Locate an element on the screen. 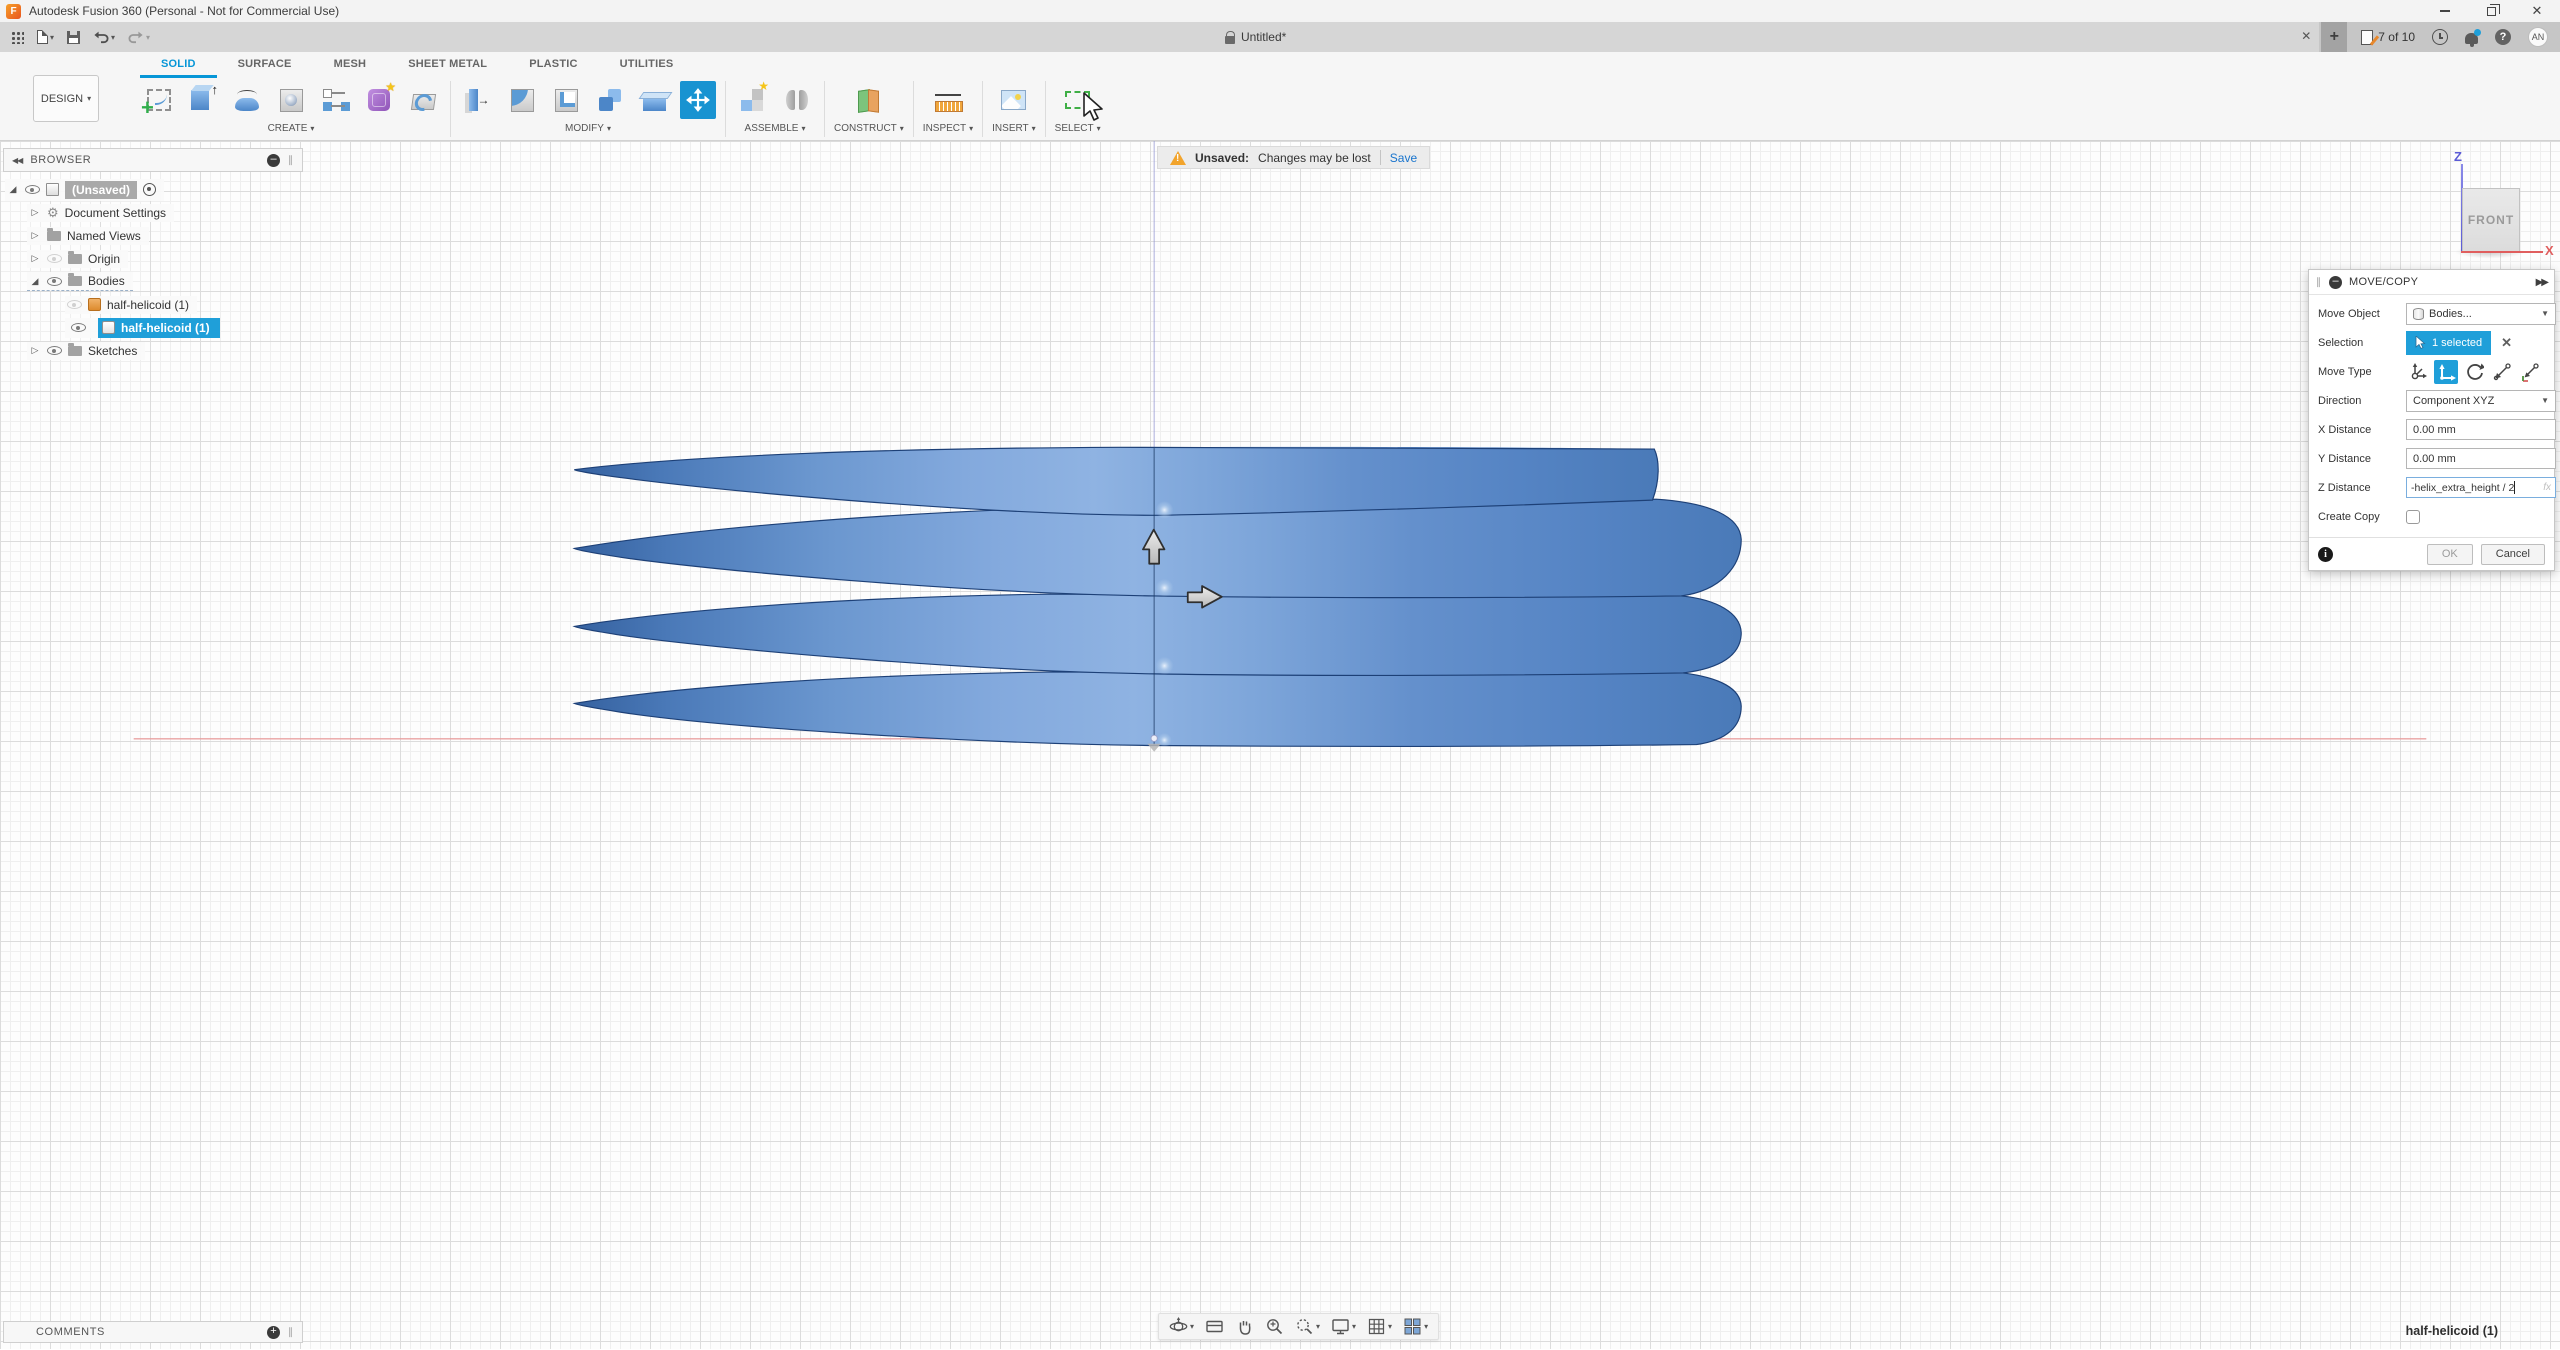  move-copy-icon is located at coordinates (698, 100).